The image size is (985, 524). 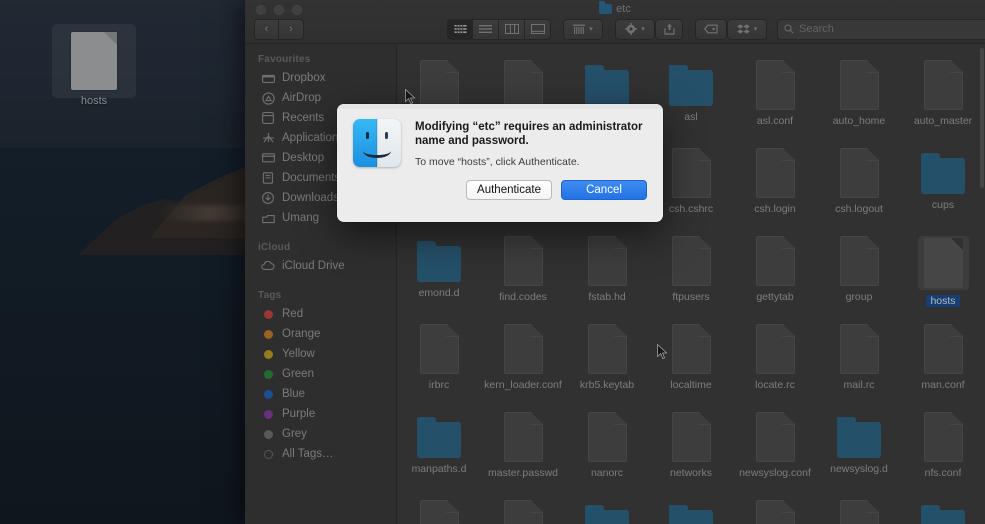 What do you see at coordinates (943, 448) in the screenshot?
I see `file-item: nfs.conf` at bounding box center [943, 448].